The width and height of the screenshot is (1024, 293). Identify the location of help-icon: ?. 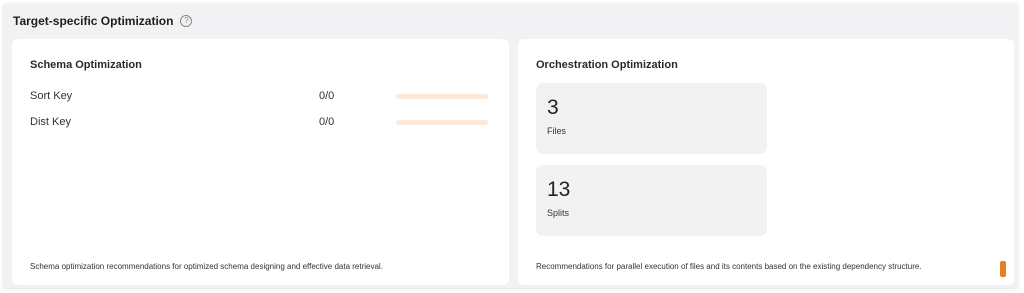
(186, 21).